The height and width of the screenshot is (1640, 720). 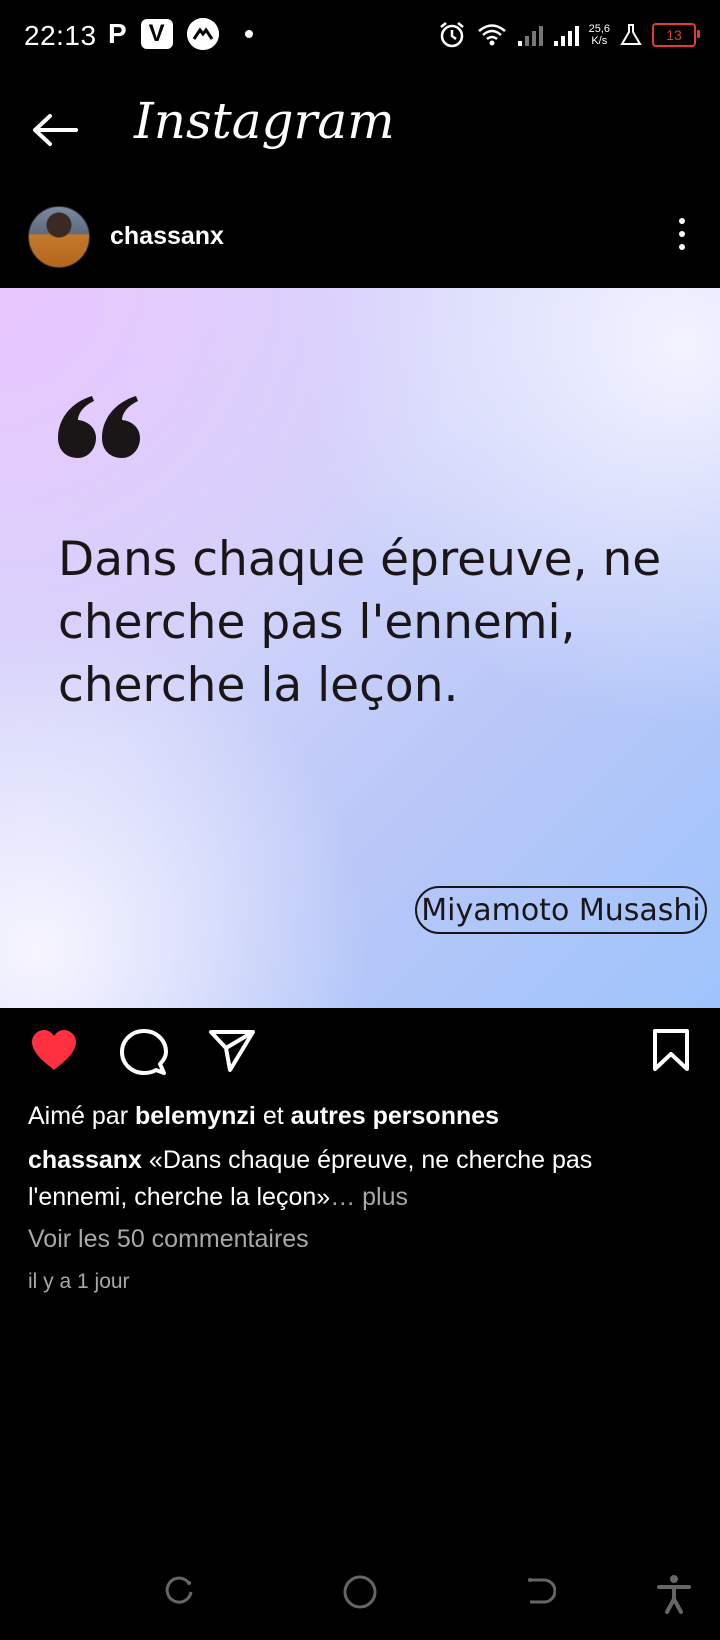 What do you see at coordinates (180, 34) in the screenshot?
I see `status-left-icons: P V` at bounding box center [180, 34].